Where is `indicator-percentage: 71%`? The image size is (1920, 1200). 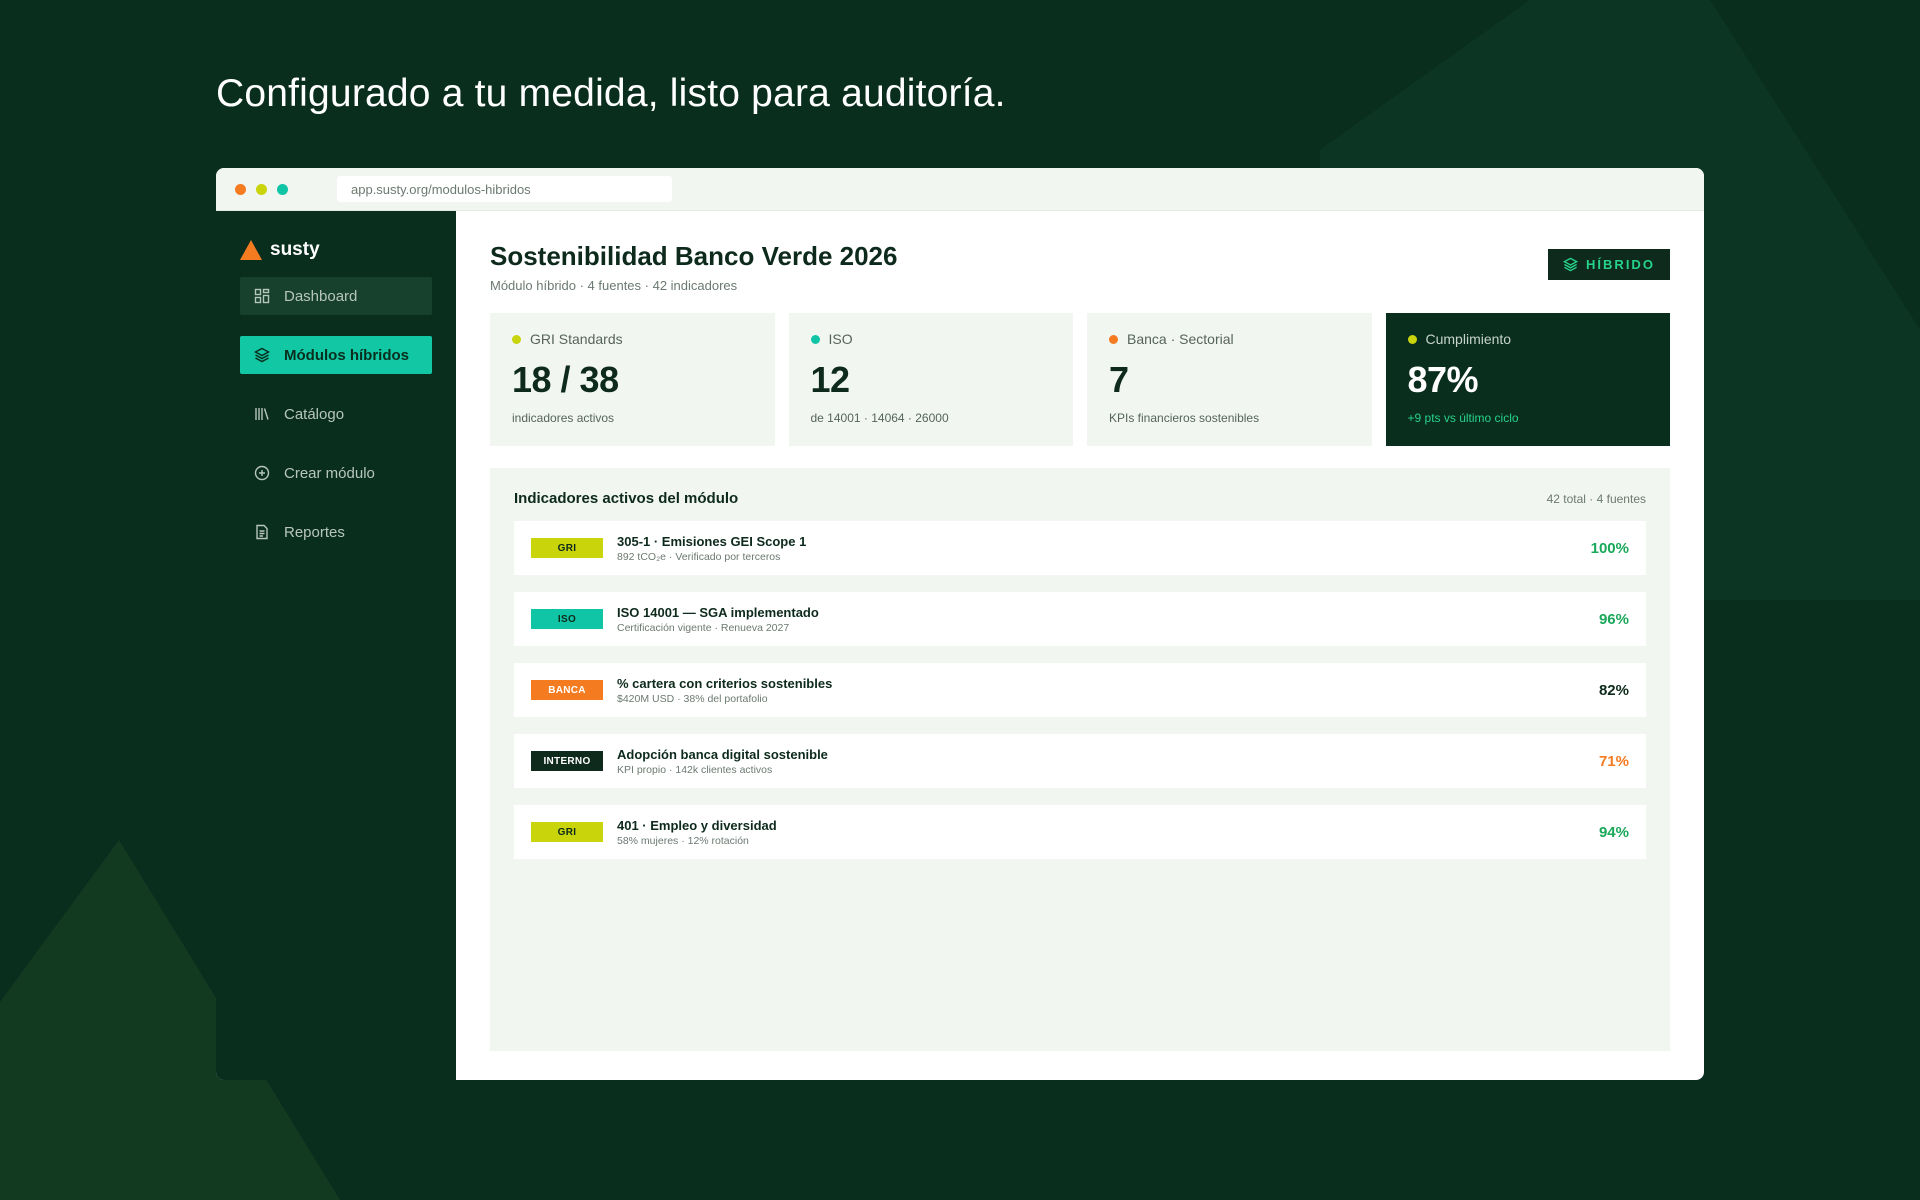 indicator-percentage: 71% is located at coordinates (1613, 761).